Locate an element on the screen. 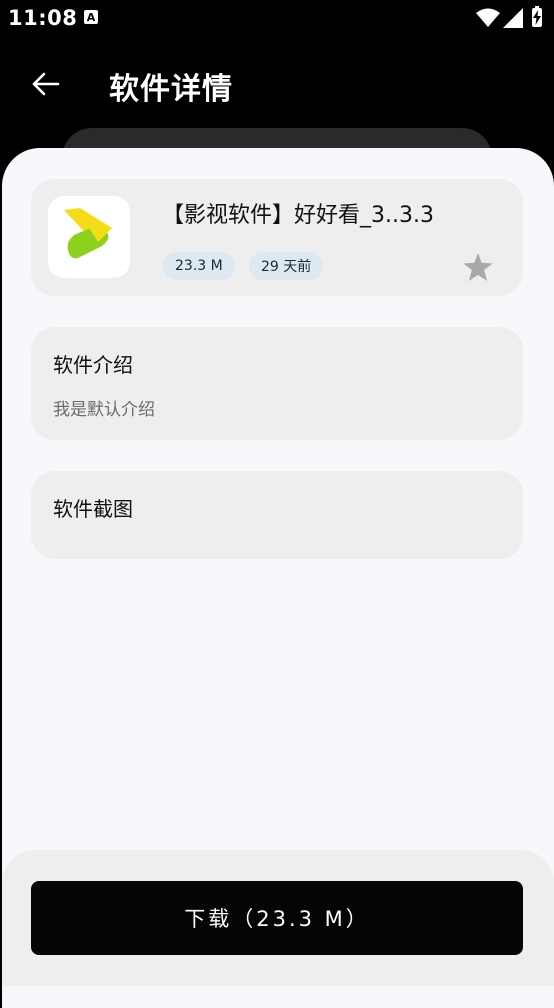 This screenshot has width=554, height=1008. app-info-card: 【影视软件】好好看_3..3.3 23.3 M 29 天前 is located at coordinates (277, 237).